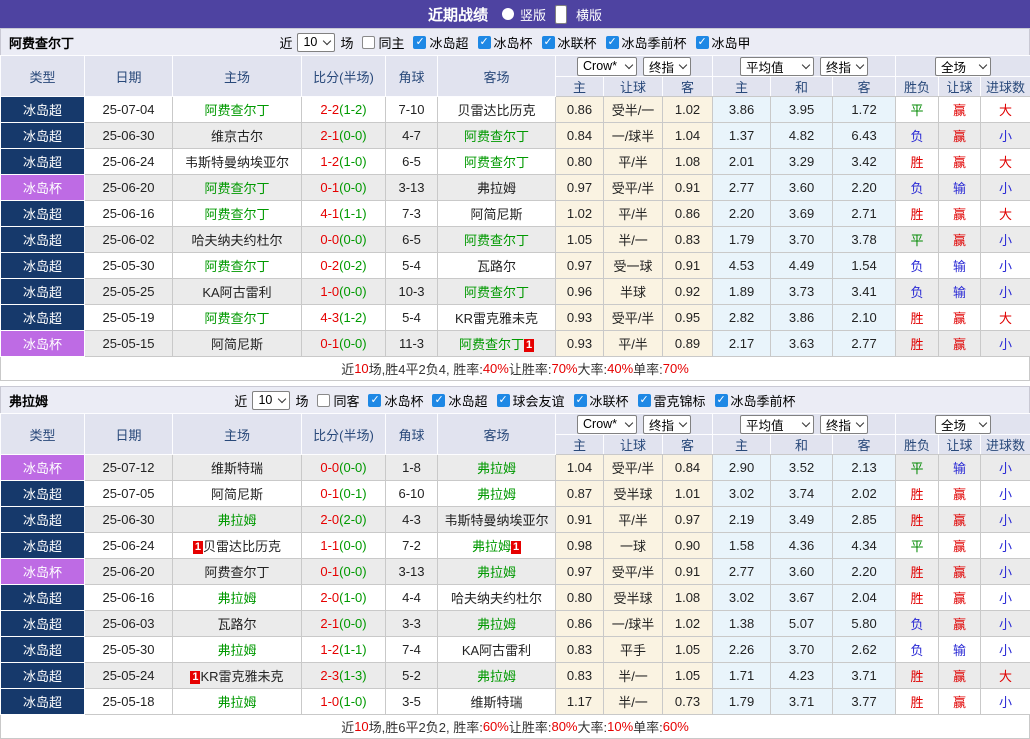  Describe the element at coordinates (864, 136) in the screenshot. I see `average-odds: 6.43` at that location.